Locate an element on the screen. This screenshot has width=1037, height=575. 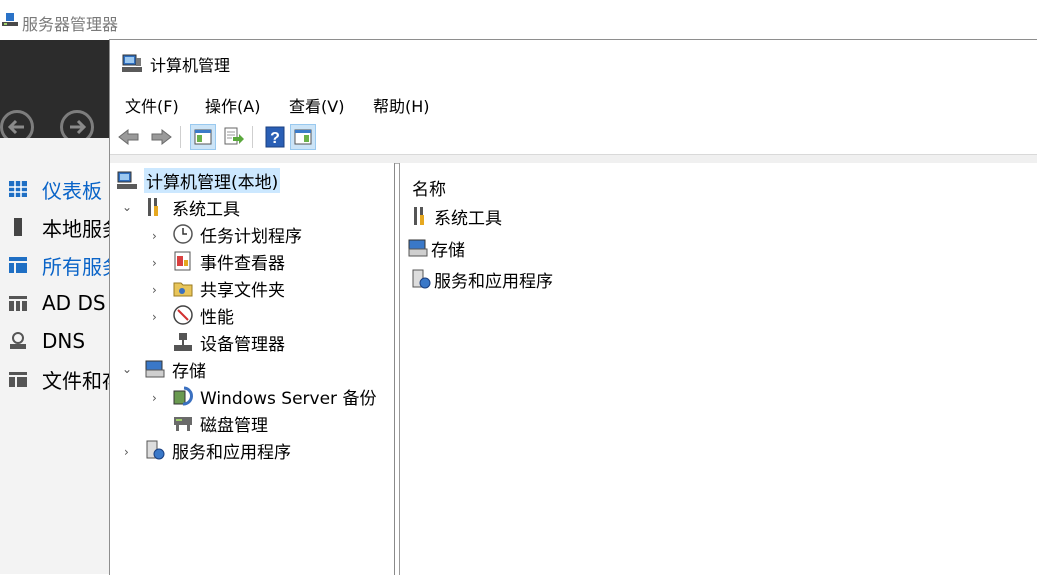
menu-help: 帮助(H) is located at coordinates (401, 105).